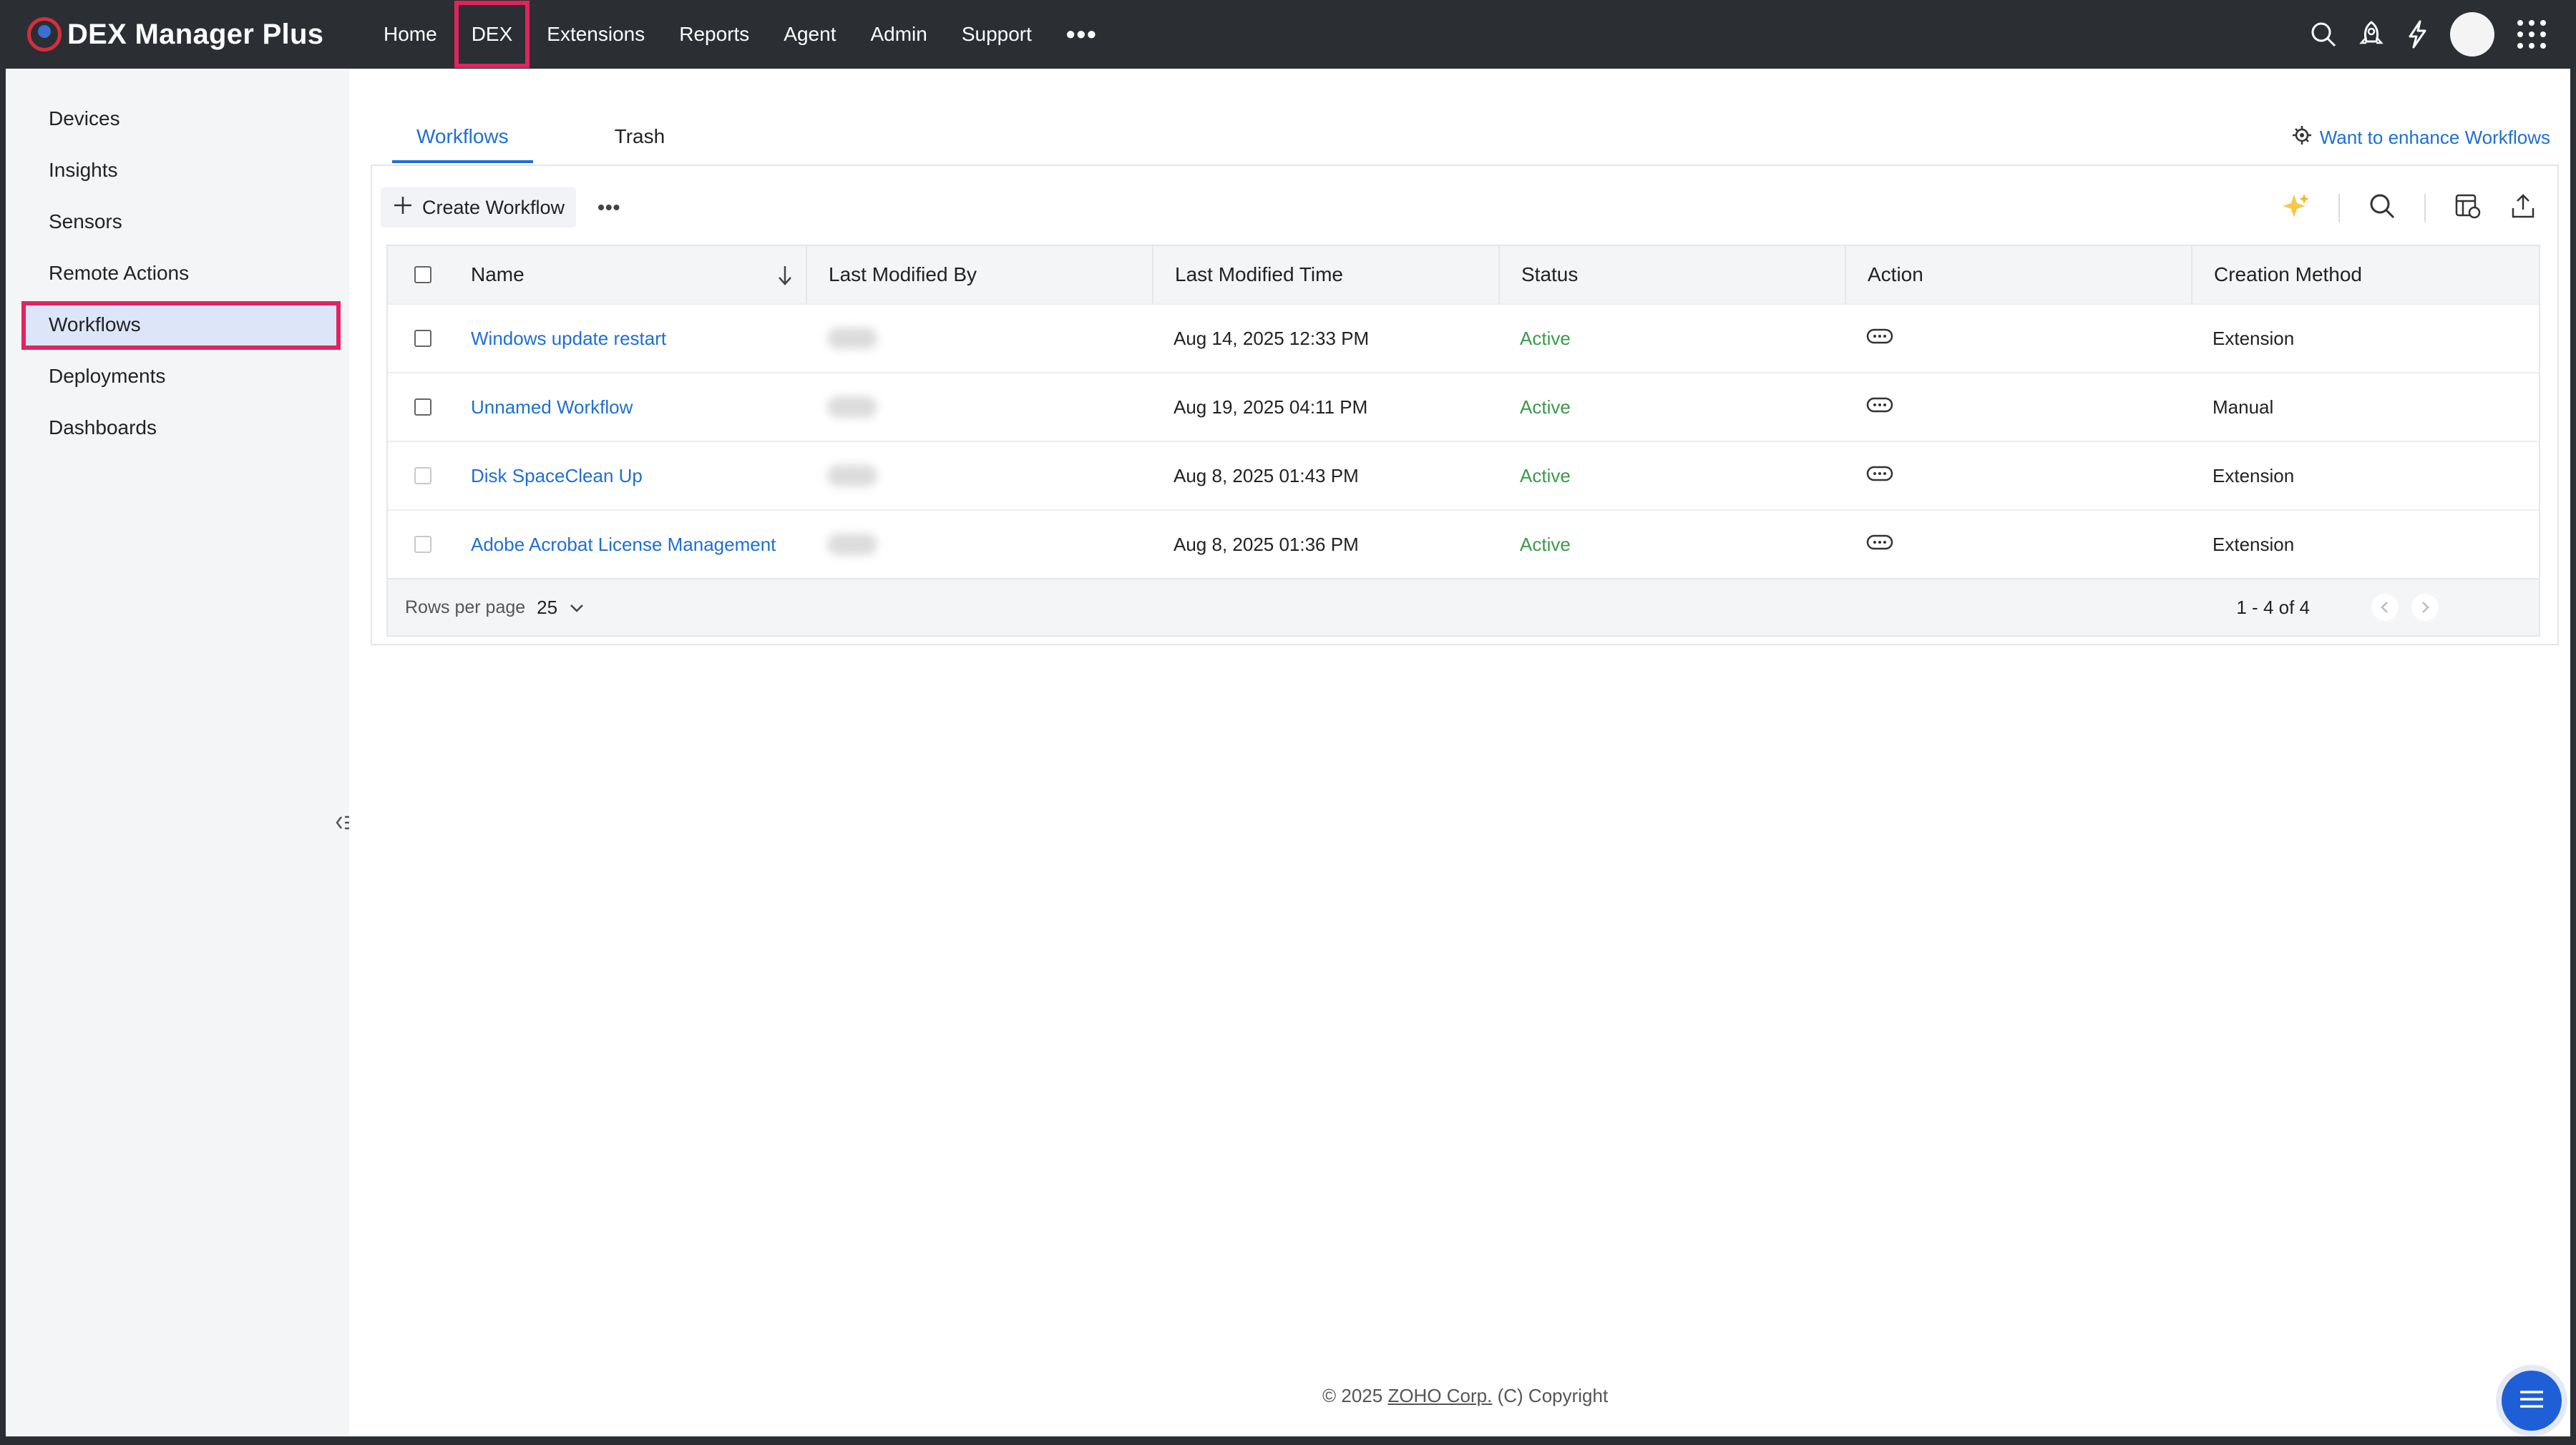  I want to click on column-name-label: Name, so click(498, 274).